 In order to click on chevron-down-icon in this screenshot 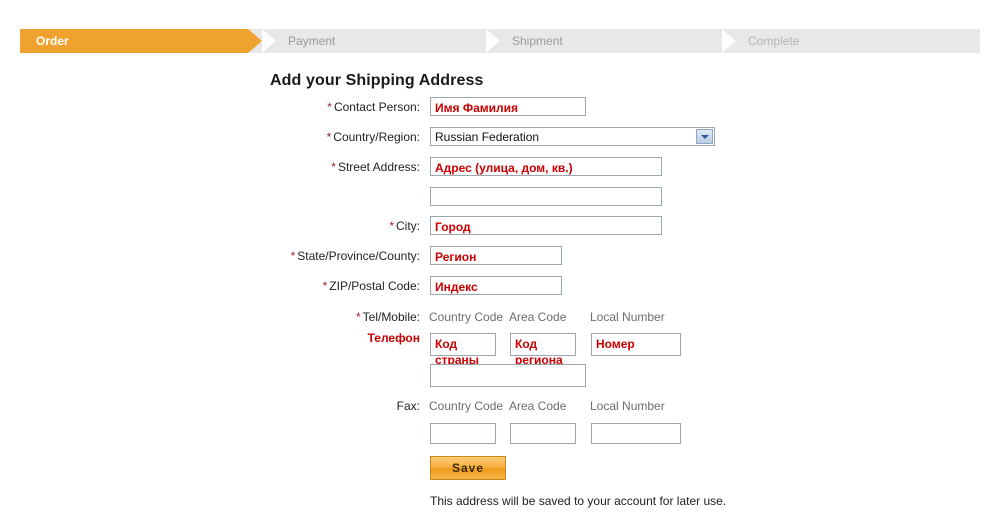, I will do `click(704, 136)`.